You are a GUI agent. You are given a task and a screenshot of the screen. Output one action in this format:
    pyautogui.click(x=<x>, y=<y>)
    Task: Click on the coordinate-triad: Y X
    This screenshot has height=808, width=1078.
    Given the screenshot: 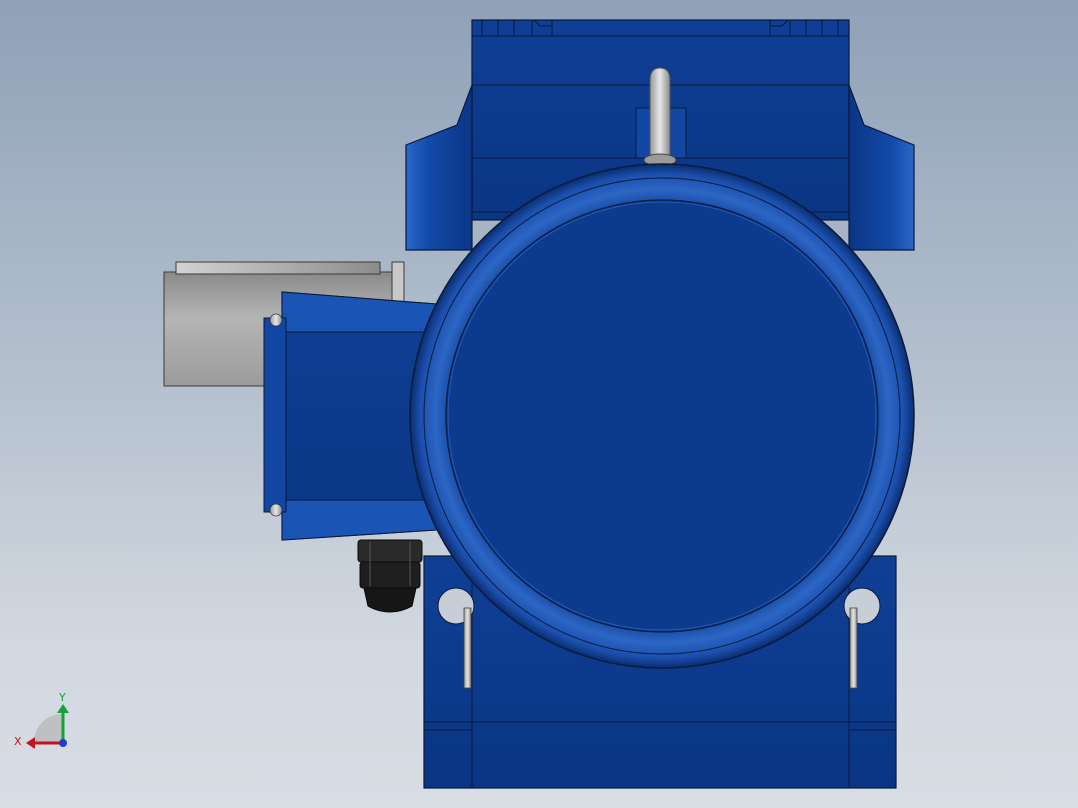 What is the action you would take?
    pyautogui.click(x=41, y=720)
    